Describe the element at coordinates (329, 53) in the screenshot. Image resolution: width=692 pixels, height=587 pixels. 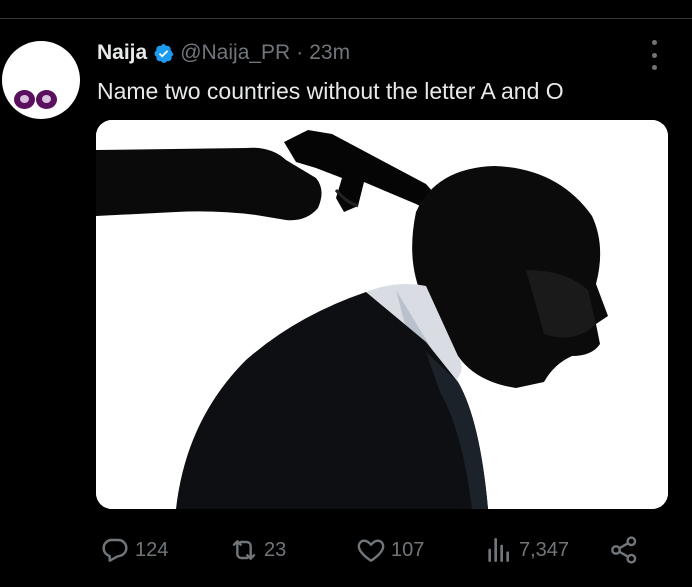
I see `tweet-timestamp: 23m` at that location.